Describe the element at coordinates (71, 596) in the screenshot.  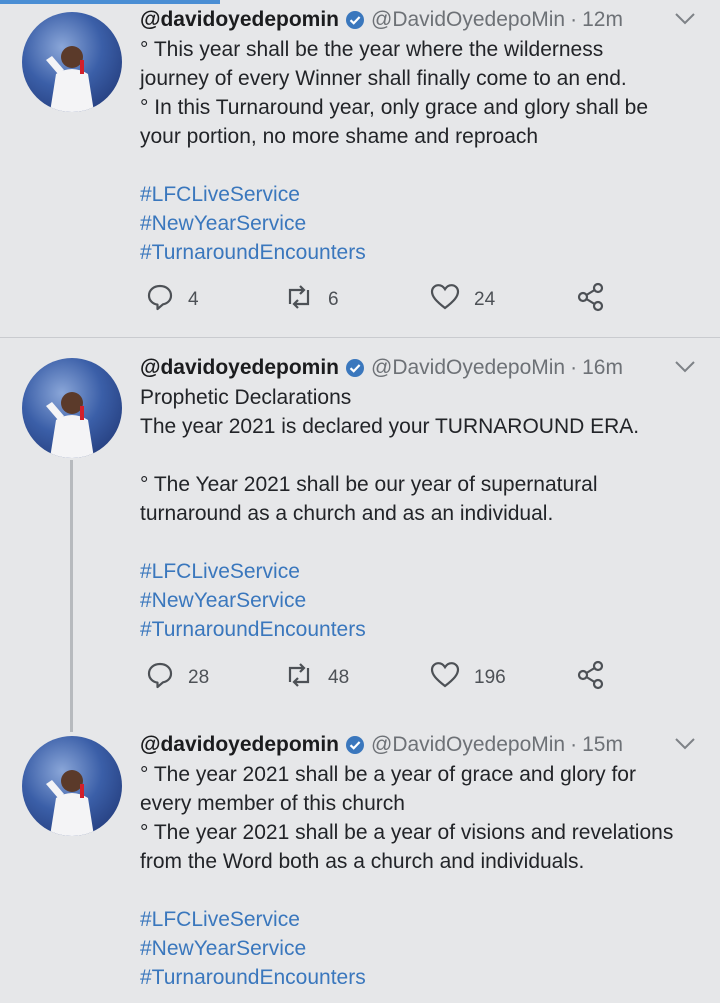
I see `thread-connector` at that location.